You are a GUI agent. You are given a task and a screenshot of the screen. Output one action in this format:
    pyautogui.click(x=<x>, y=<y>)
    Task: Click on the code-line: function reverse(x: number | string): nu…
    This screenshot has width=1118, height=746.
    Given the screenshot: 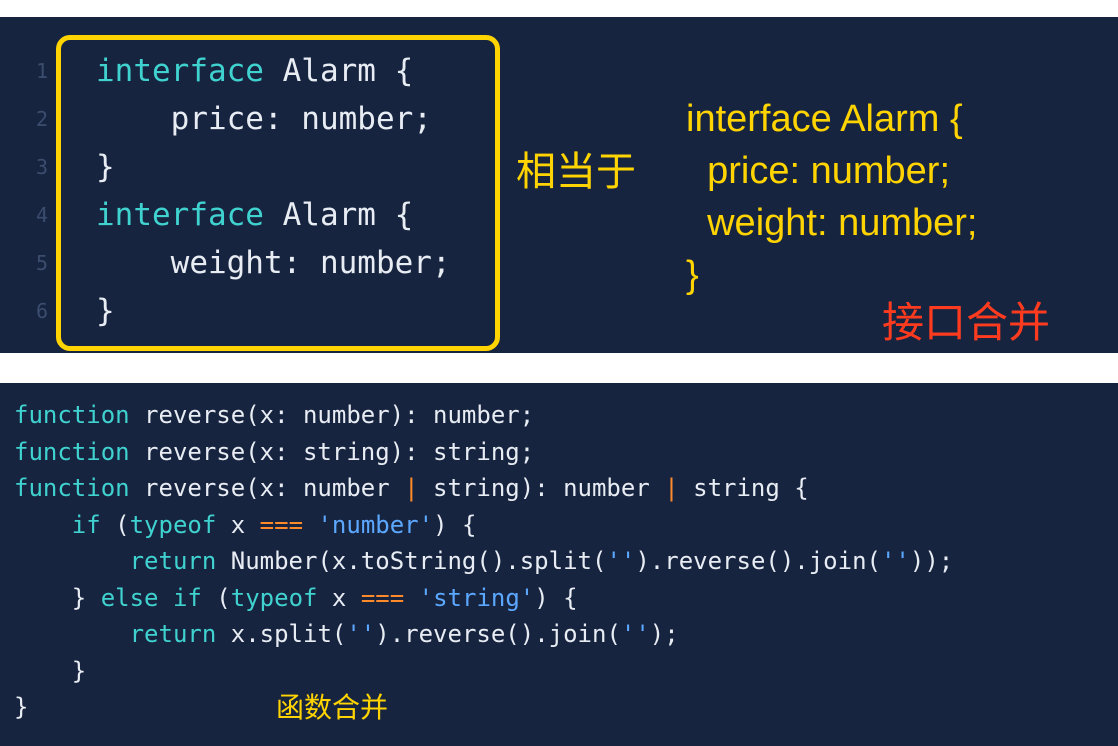 What is the action you would take?
    pyautogui.click(x=411, y=488)
    